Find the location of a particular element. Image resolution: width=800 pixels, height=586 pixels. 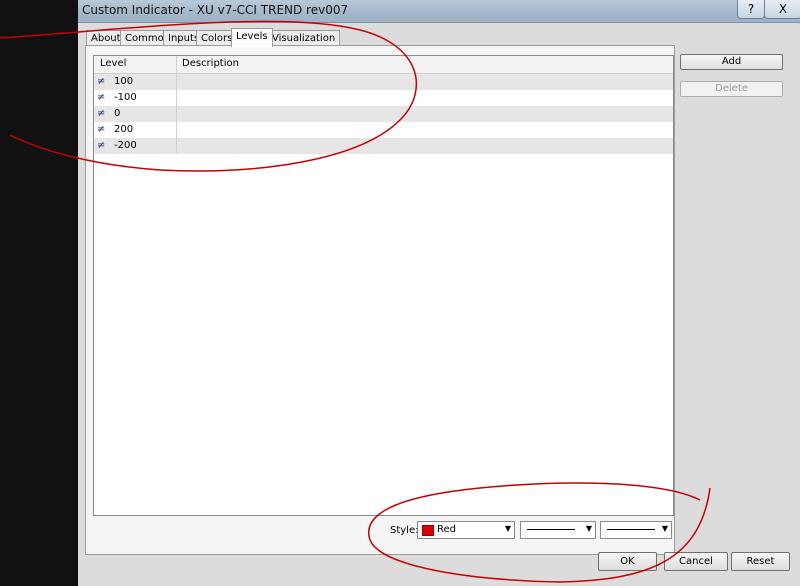

help-button: ? is located at coordinates (751, 9).